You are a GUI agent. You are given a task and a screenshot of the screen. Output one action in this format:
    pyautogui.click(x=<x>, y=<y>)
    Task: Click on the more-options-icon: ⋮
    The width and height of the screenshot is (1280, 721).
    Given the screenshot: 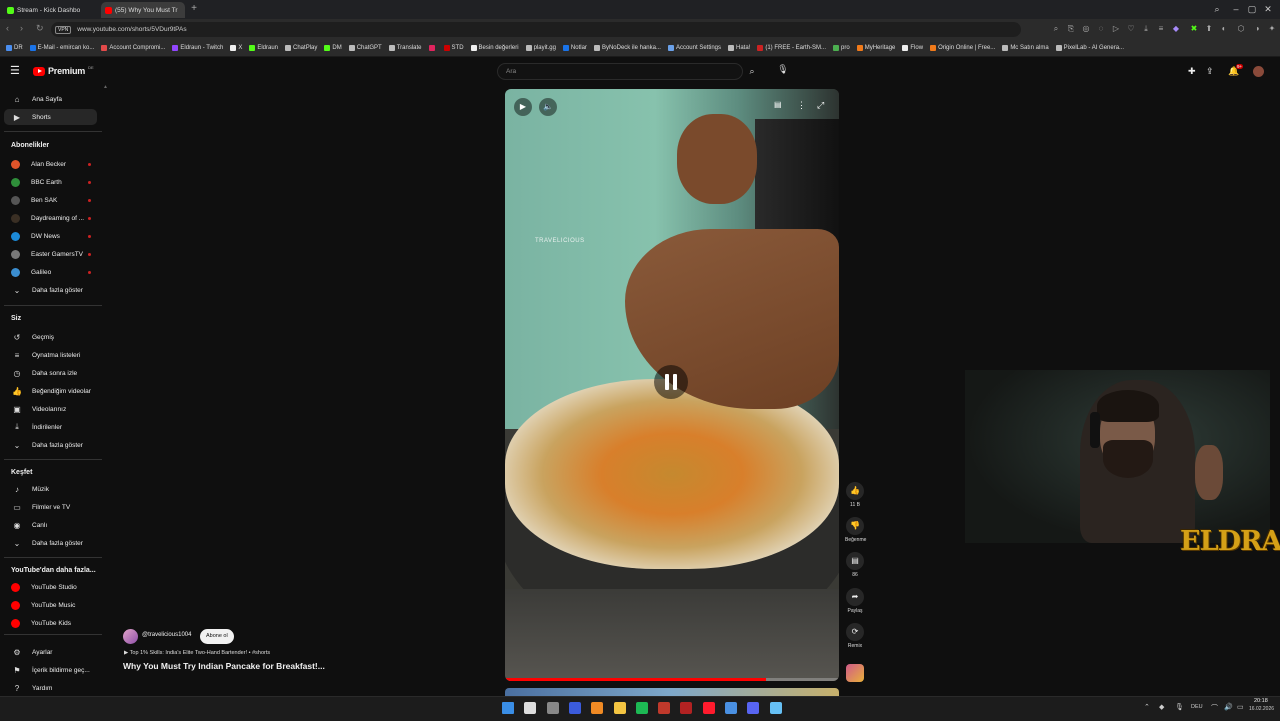 What is the action you would take?
    pyautogui.click(x=801, y=105)
    